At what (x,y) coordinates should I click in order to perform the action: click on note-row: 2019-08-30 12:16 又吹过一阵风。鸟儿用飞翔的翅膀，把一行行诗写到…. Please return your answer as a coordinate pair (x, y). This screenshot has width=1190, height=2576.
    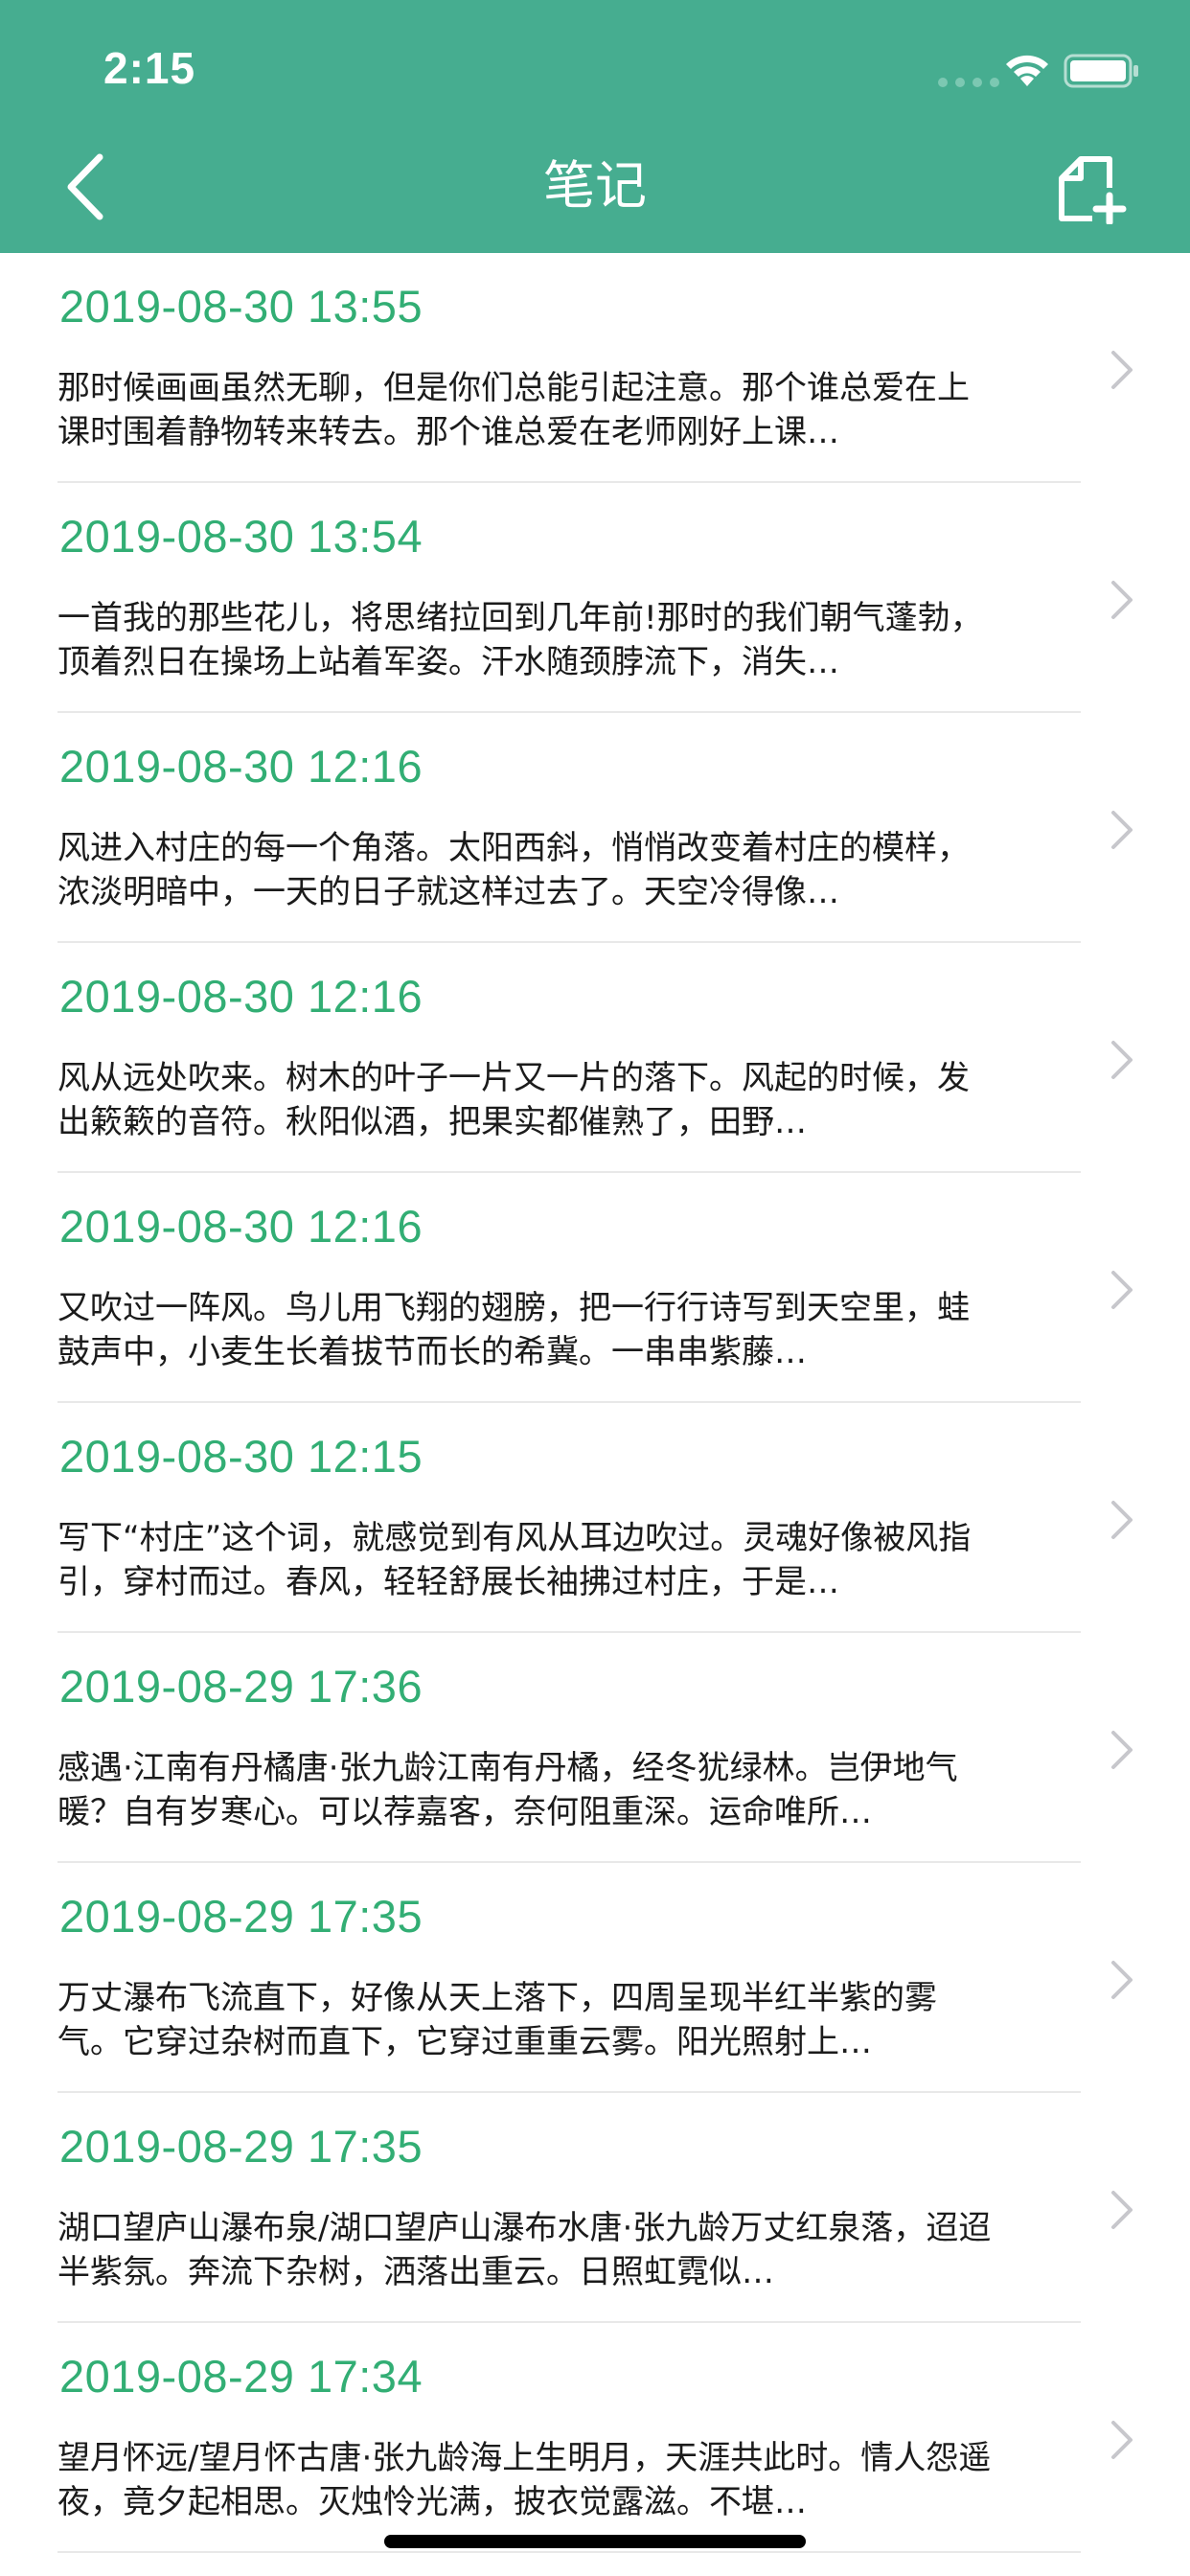
    Looking at the image, I should click on (595, 1288).